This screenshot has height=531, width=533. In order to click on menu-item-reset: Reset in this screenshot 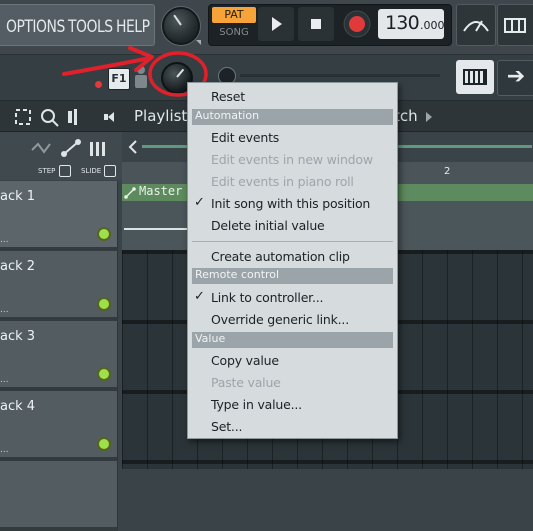, I will do `click(228, 96)`.